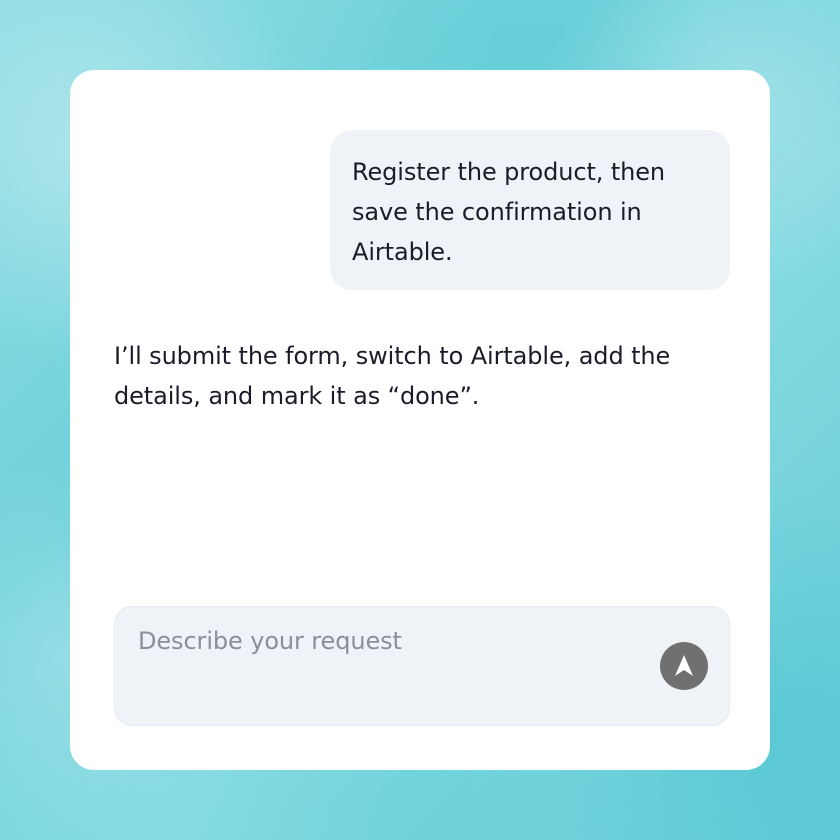  I want to click on request-input-placeholder: Describe your request, so click(270, 641).